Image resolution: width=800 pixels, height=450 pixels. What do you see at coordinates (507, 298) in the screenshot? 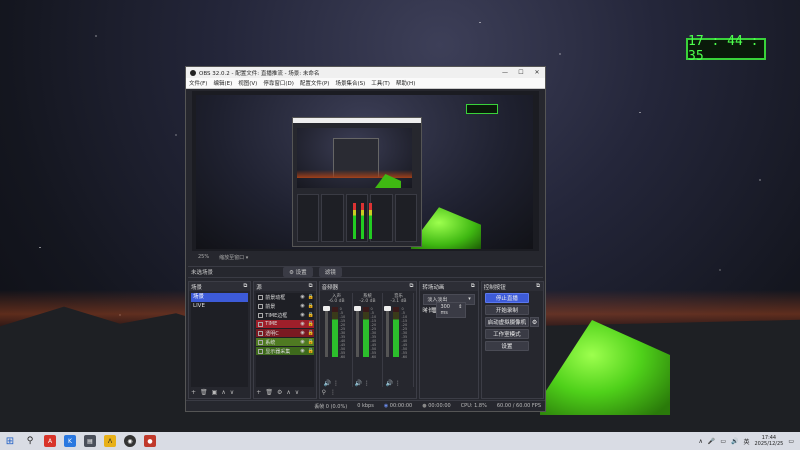
I see `stop-streaming-button: 停止直播` at bounding box center [507, 298].